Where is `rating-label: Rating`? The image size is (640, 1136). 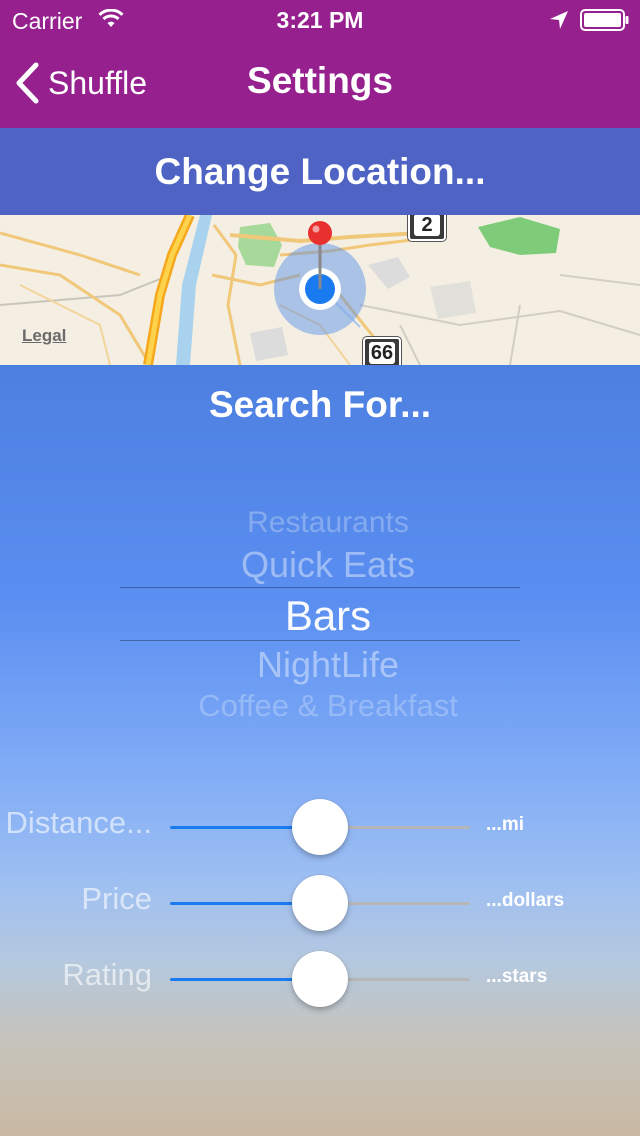 rating-label: Rating is located at coordinates (107, 974).